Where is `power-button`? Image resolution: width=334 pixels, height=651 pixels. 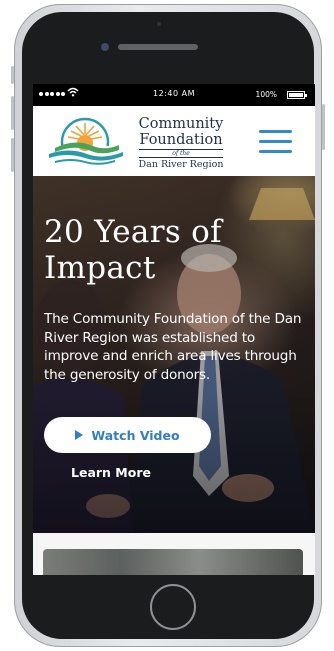
power-button is located at coordinates (323, 127).